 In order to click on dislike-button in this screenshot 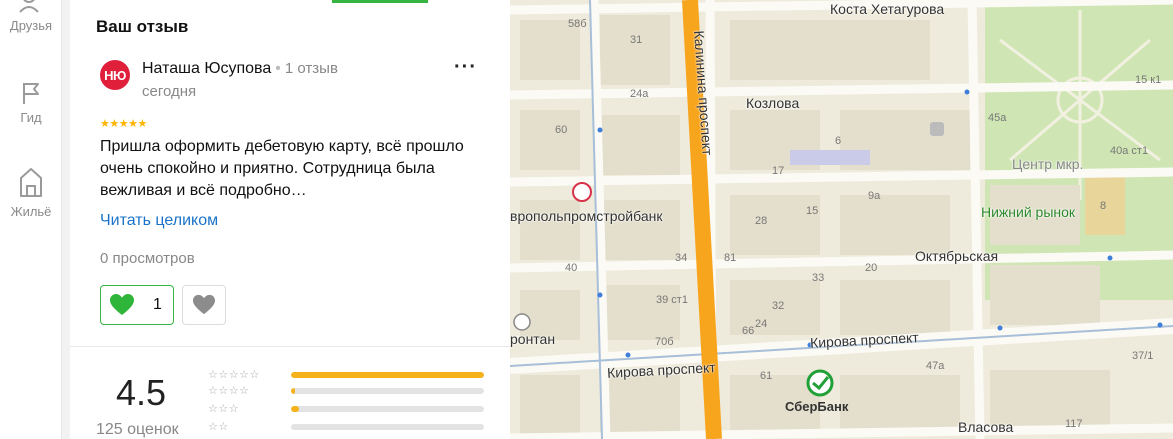, I will do `click(204, 305)`.